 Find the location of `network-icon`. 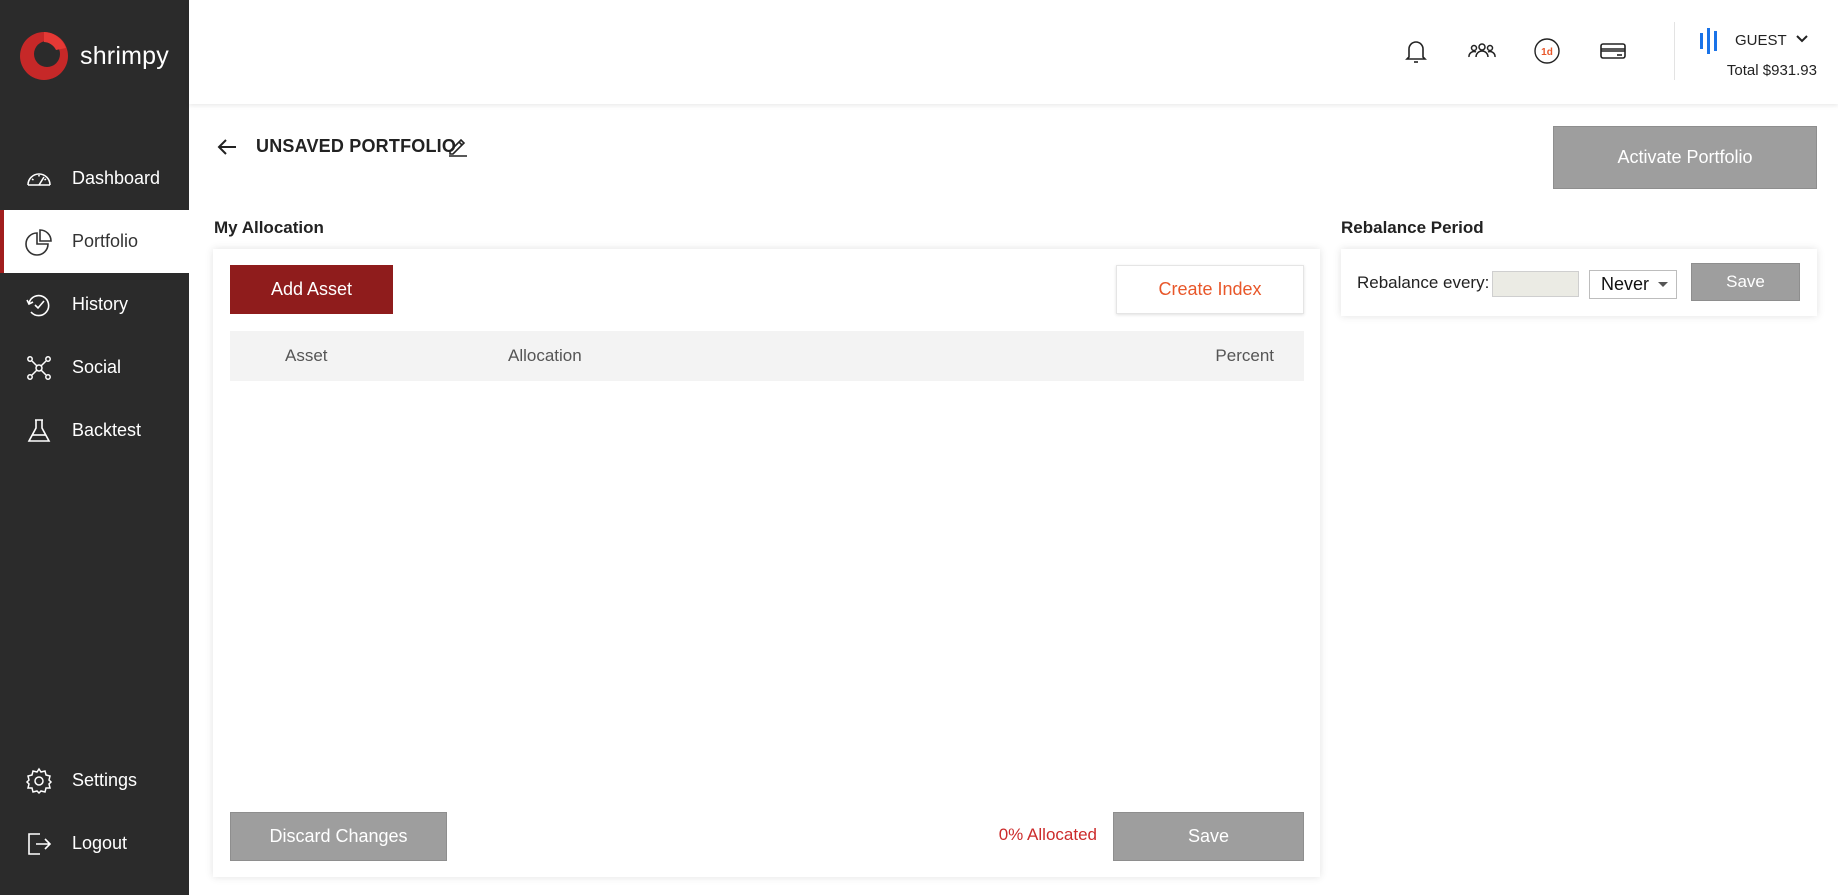

network-icon is located at coordinates (39, 368).